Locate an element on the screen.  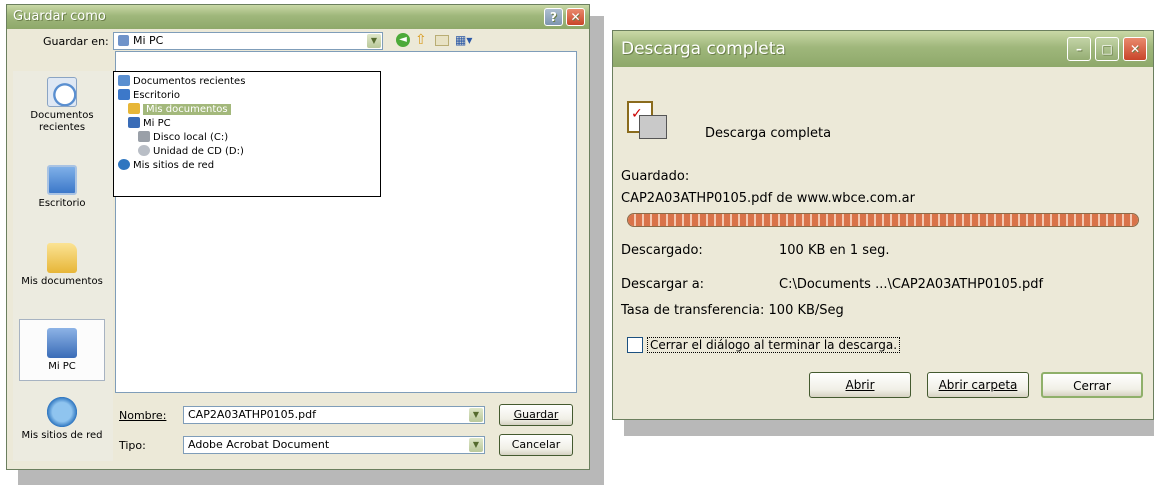
place-label: Escritorio is located at coordinates (62, 203).